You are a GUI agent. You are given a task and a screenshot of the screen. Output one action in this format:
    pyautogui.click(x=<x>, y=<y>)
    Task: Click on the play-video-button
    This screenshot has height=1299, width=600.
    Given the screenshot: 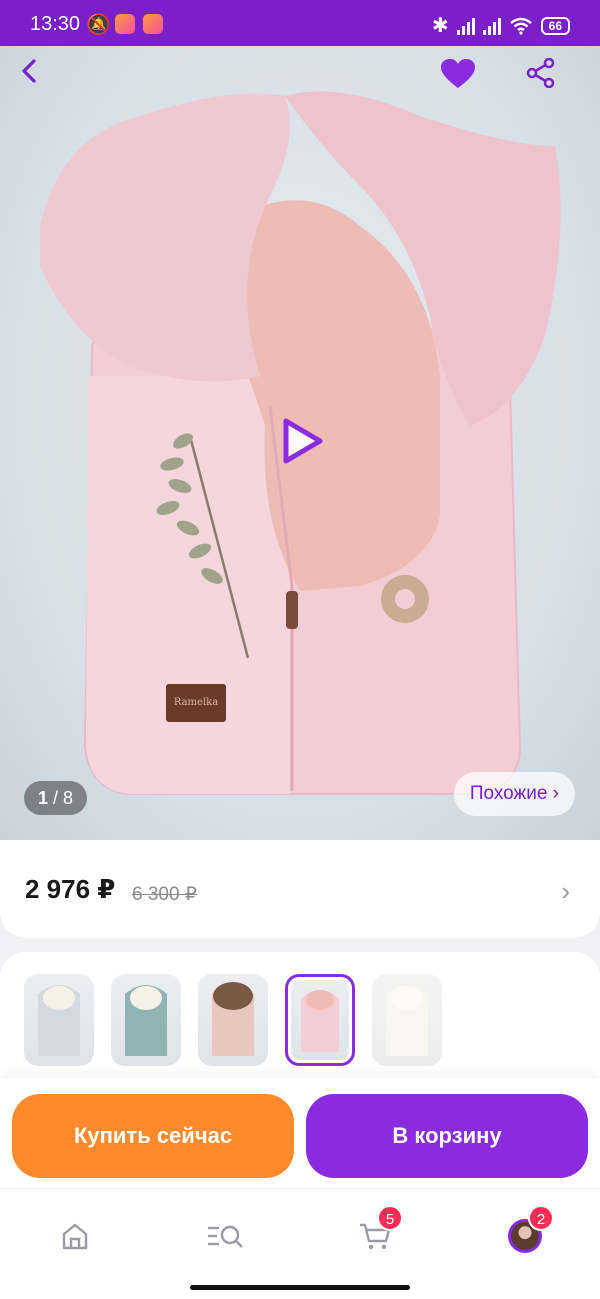 What is the action you would take?
    pyautogui.click(x=303, y=443)
    